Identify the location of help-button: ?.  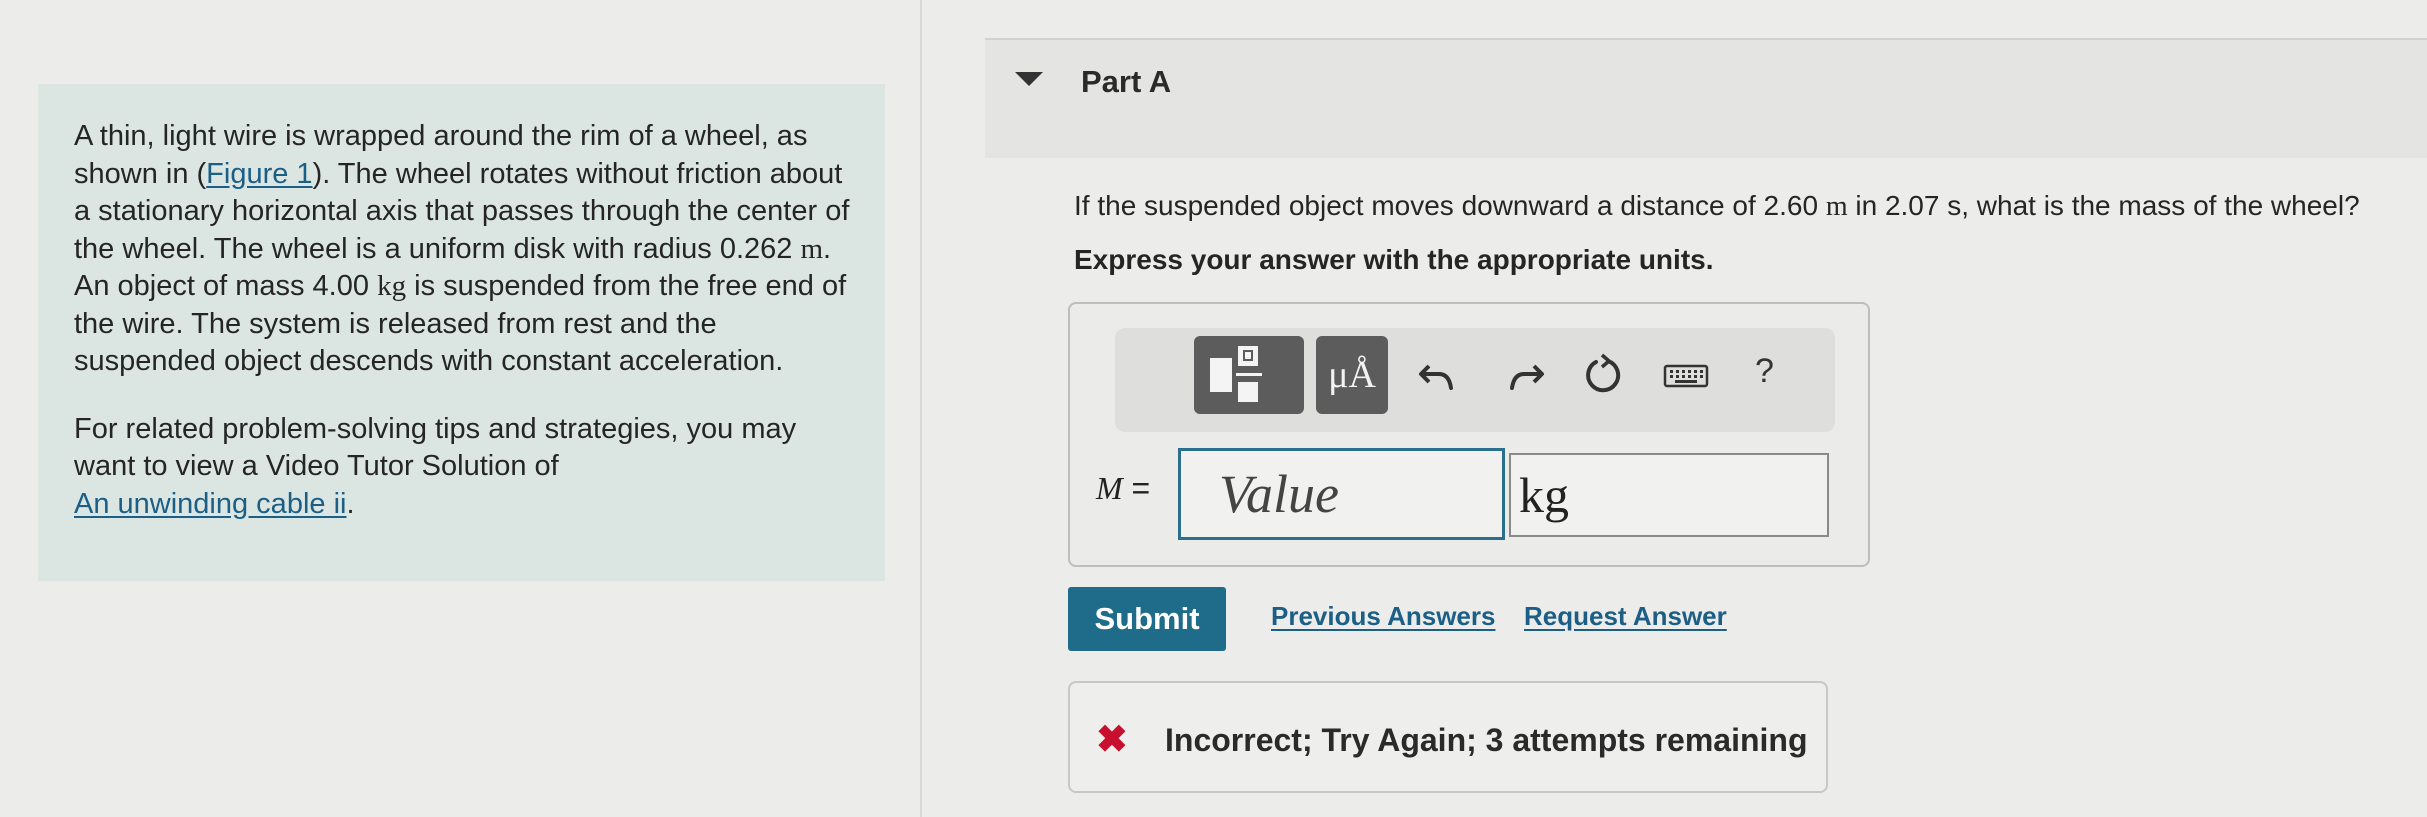
(1764, 371).